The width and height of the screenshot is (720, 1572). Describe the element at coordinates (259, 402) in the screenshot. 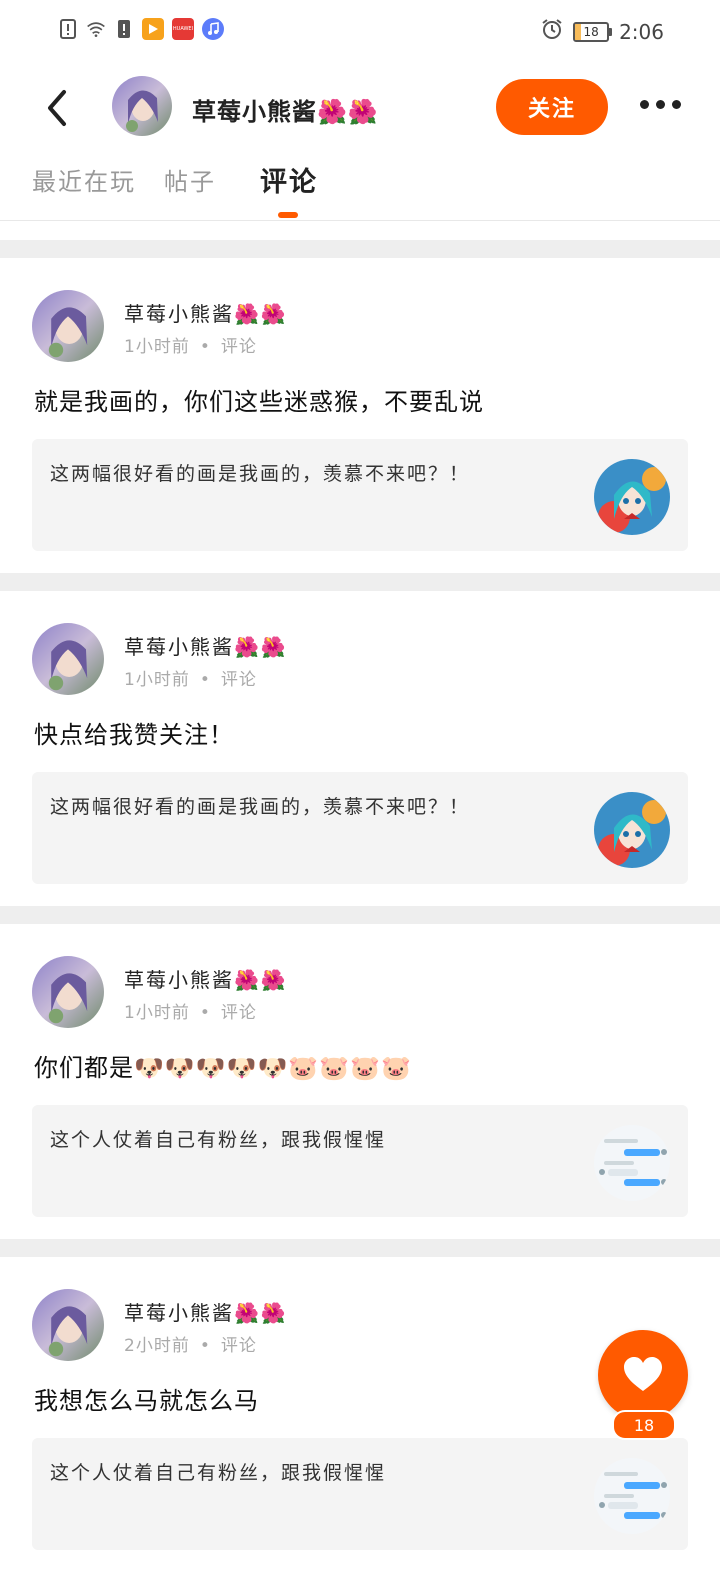

I see `comment-text: 就是我画的，你们这些迷惑猴，不要乱说` at that location.